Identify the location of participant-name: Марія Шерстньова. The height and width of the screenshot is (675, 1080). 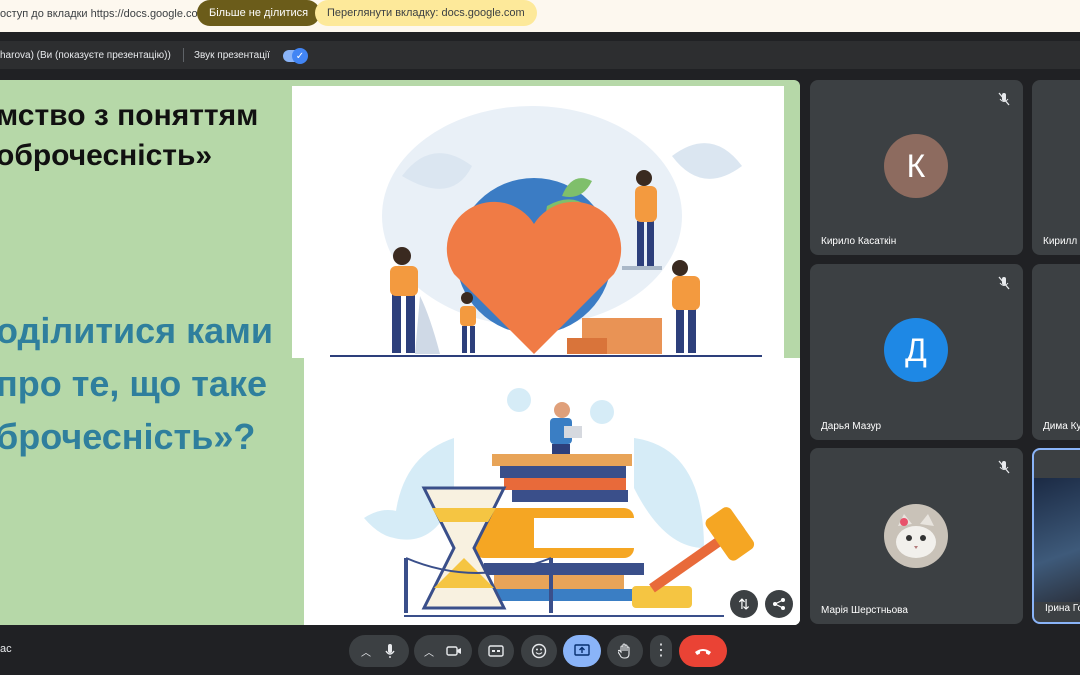
(864, 610).